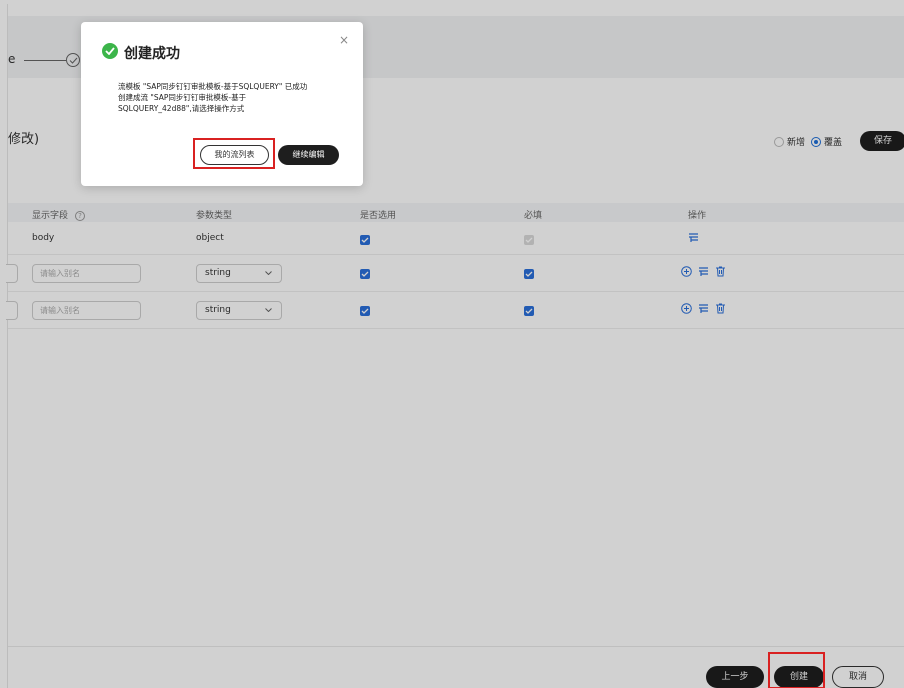  What do you see at coordinates (308, 155) in the screenshot?
I see `continue-edit-button: 继续编辑` at bounding box center [308, 155].